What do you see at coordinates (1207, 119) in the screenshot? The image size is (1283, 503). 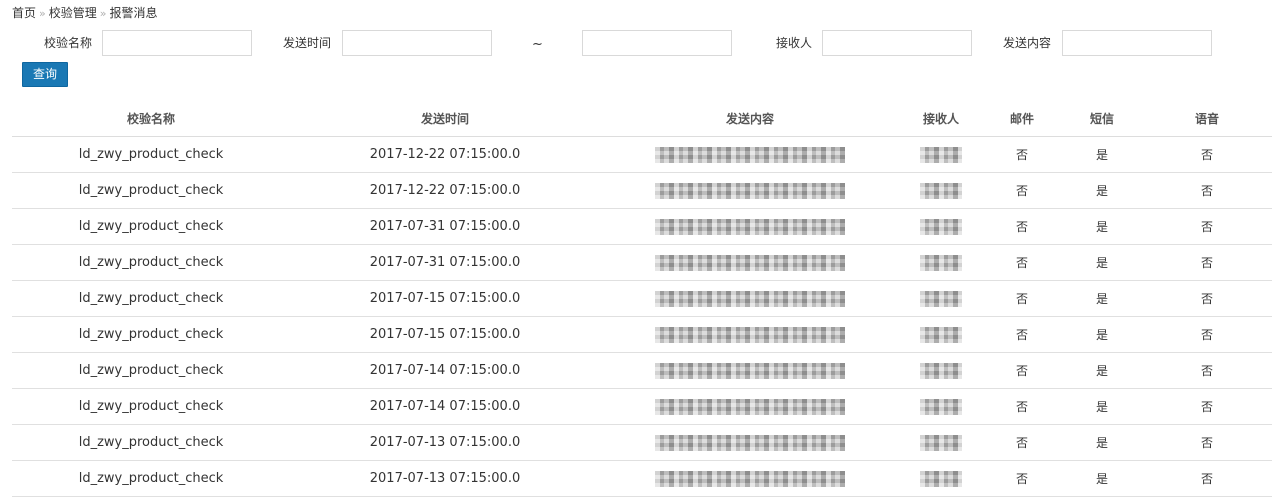 I see `column-header-voice: 语音` at bounding box center [1207, 119].